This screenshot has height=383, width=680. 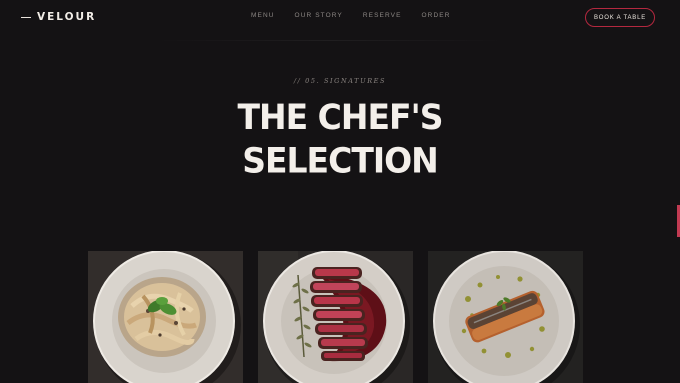 I want to click on nav-link-menu: MENU, so click(x=263, y=15).